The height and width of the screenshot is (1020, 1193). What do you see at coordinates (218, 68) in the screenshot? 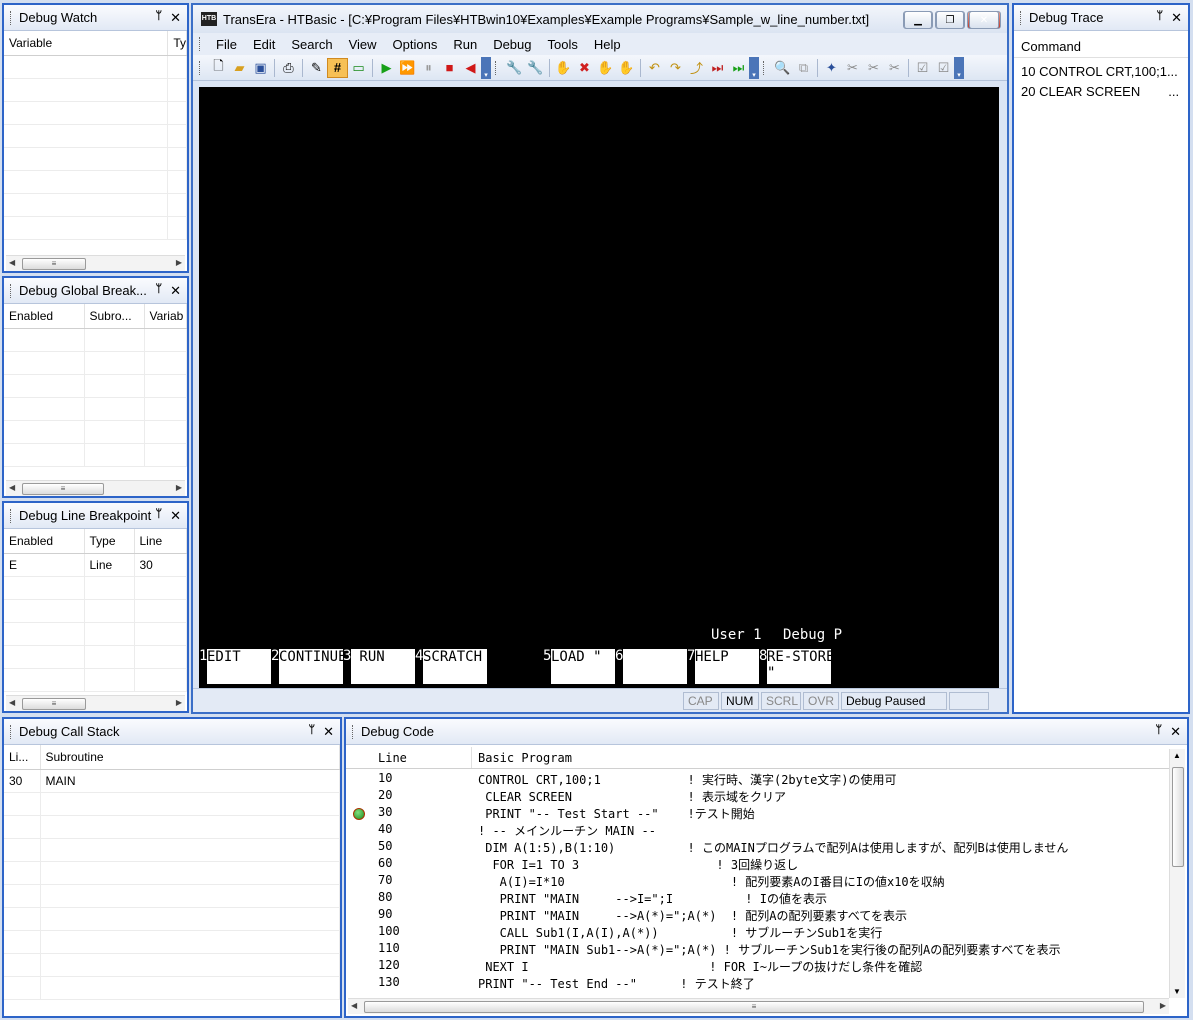
I see `new-file-icon: 🗋` at bounding box center [218, 68].